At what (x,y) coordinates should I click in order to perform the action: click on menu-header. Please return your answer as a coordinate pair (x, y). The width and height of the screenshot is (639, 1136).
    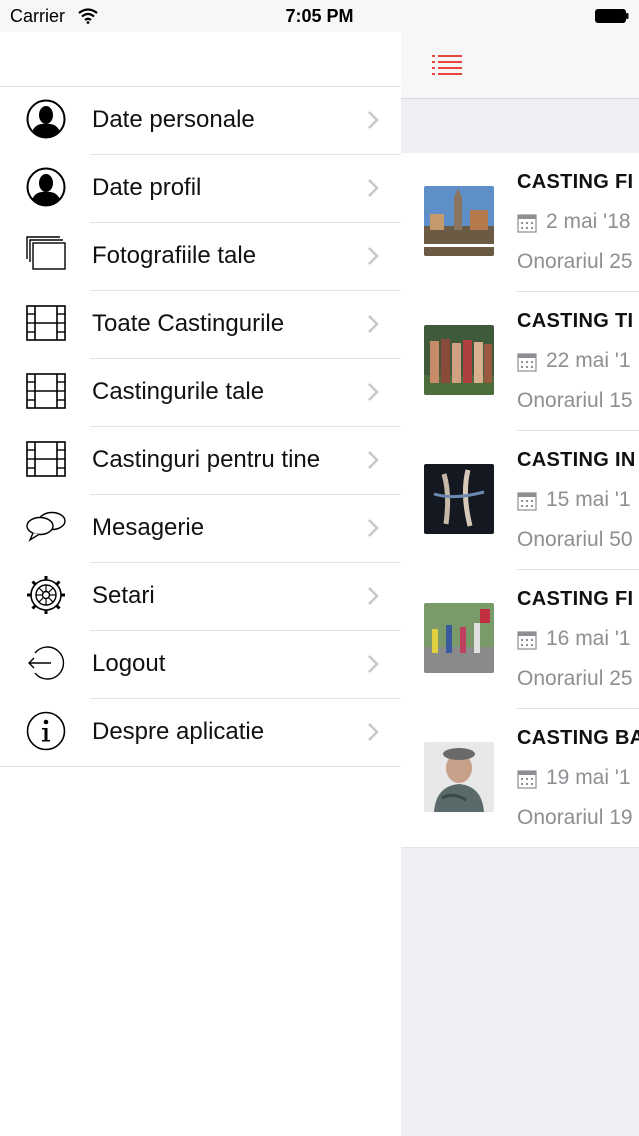
    Looking at the image, I should click on (200, 59).